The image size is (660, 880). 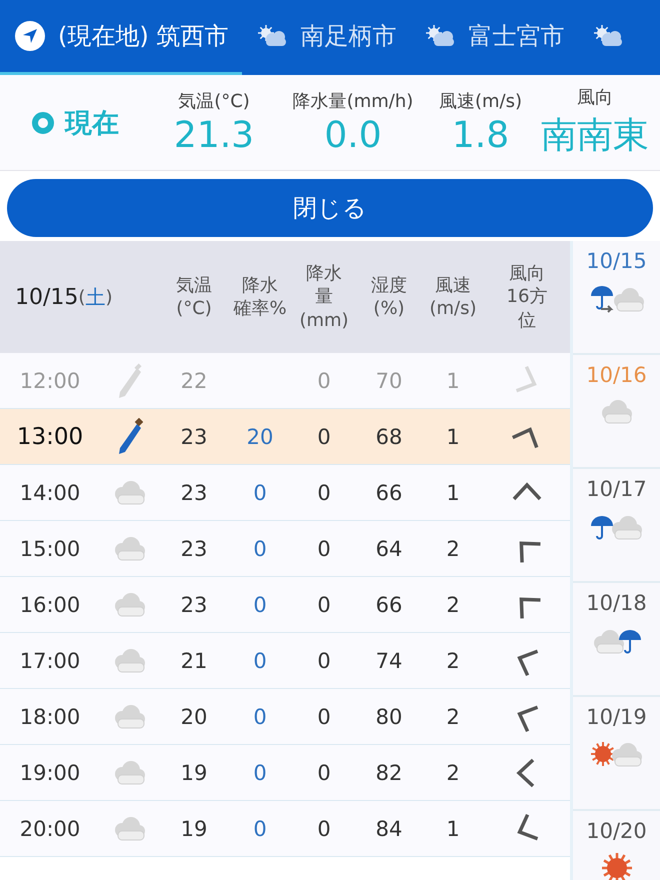 I want to click on weekday: 土, so click(x=95, y=297).